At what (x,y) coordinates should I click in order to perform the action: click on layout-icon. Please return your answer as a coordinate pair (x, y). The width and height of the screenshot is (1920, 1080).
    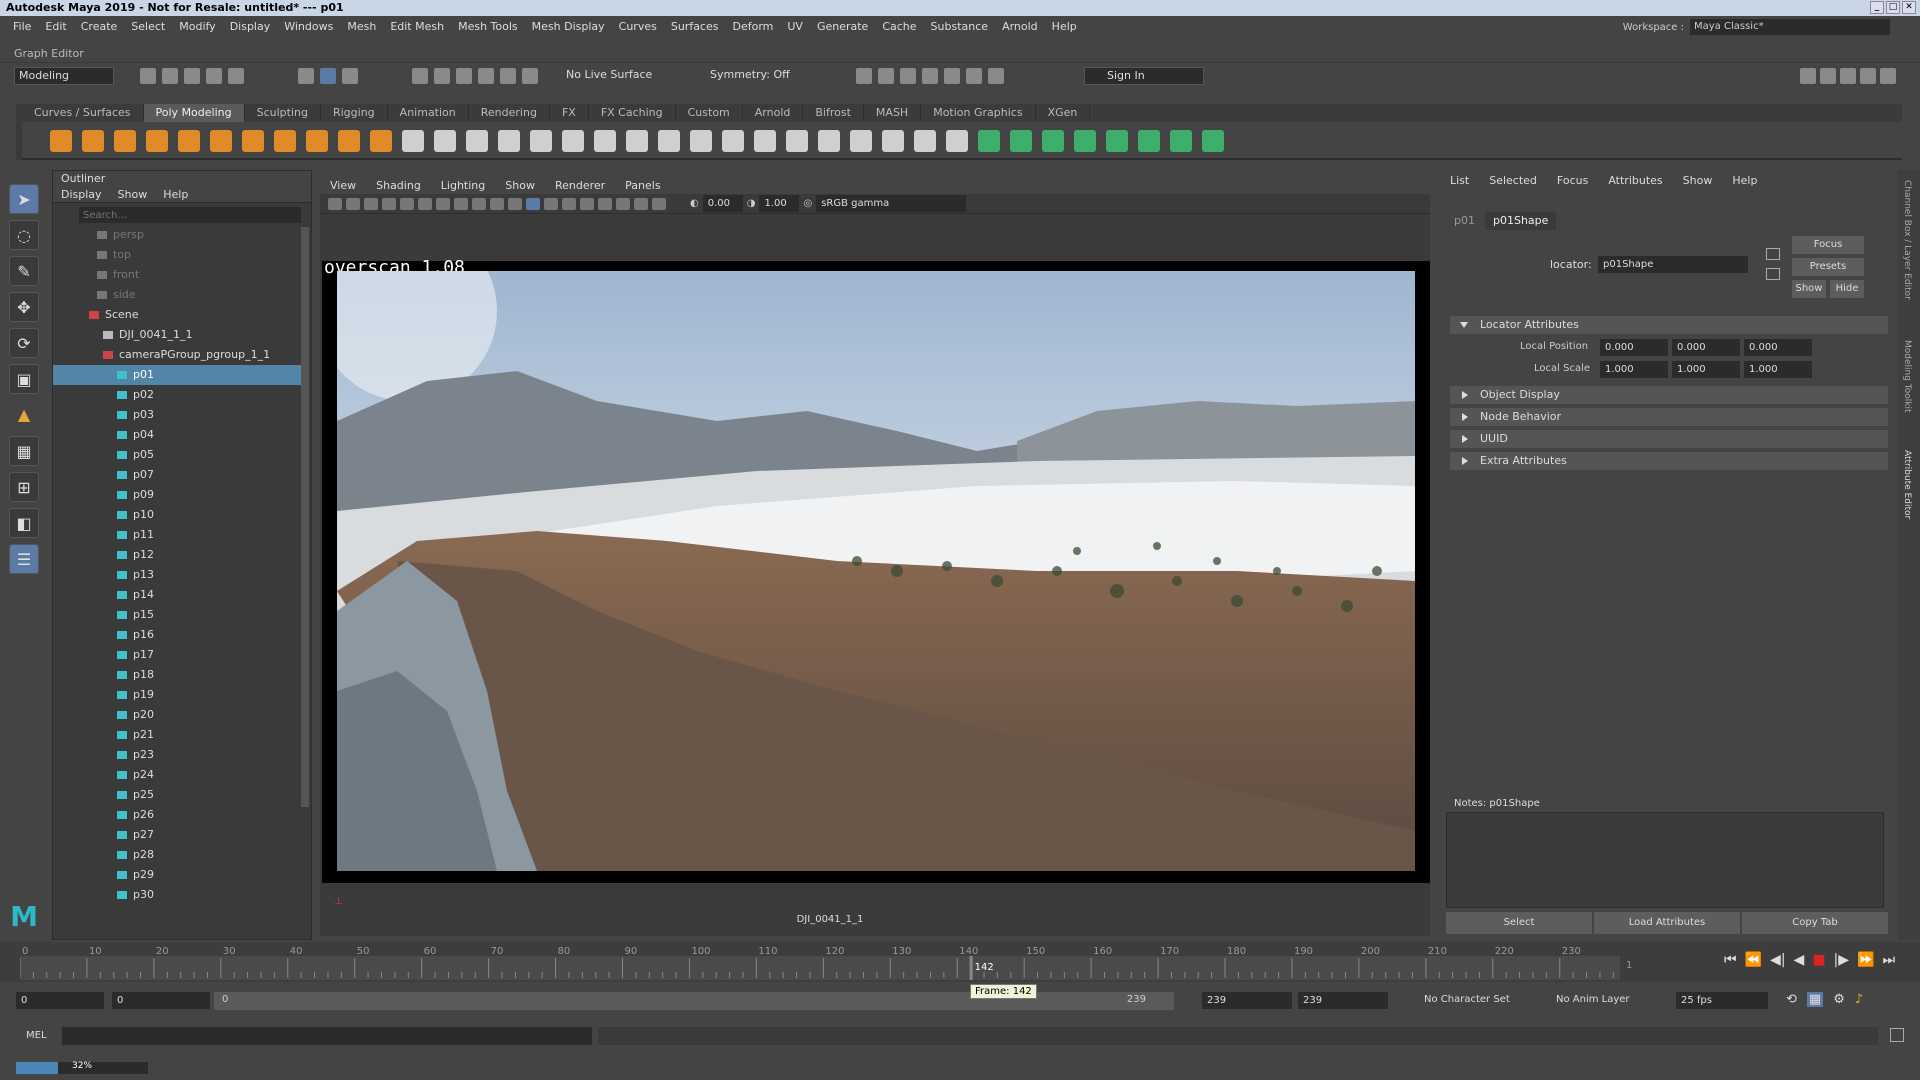
    Looking at the image, I should click on (1149, 141).